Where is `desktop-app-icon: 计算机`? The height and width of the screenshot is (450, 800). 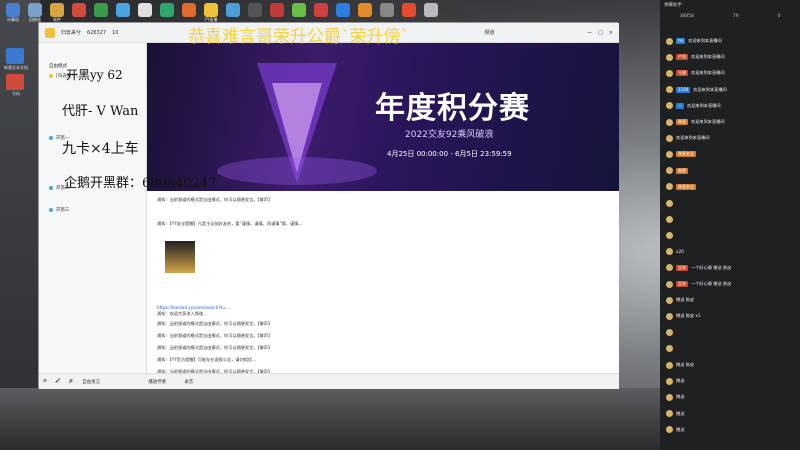
desktop-app-icon: 计算机 is located at coordinates (13, 12).